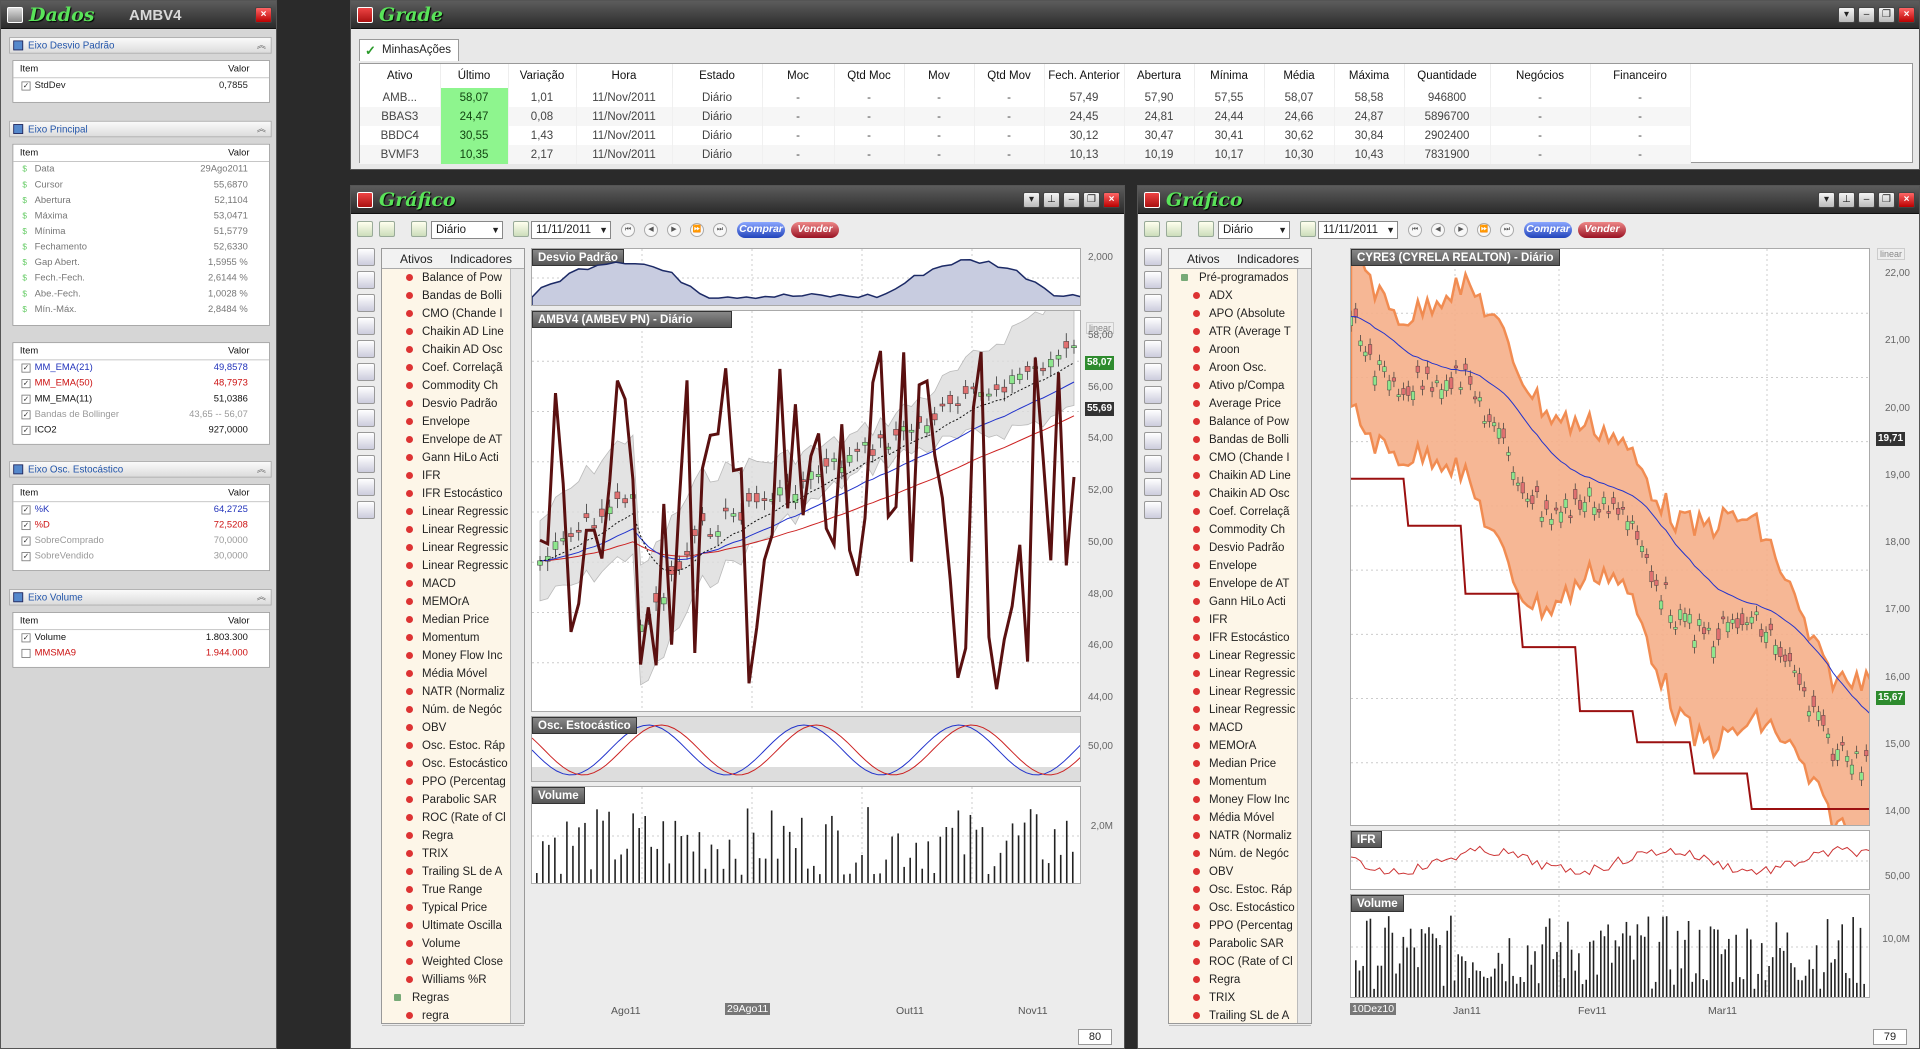  I want to click on indicator-group: Pré-programados, so click(1233, 278).